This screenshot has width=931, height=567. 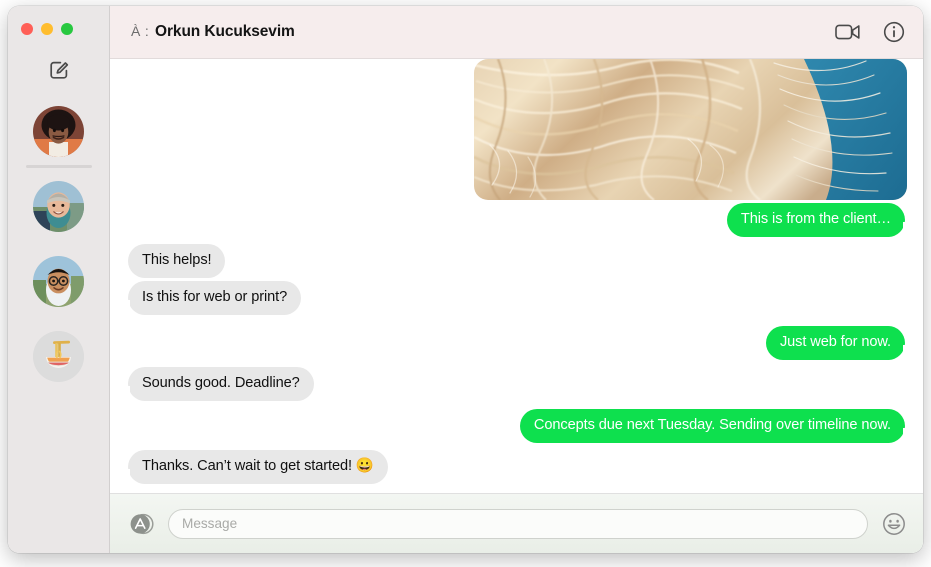 I want to click on message-row-outgoing: Just web for now., so click(x=520, y=342).